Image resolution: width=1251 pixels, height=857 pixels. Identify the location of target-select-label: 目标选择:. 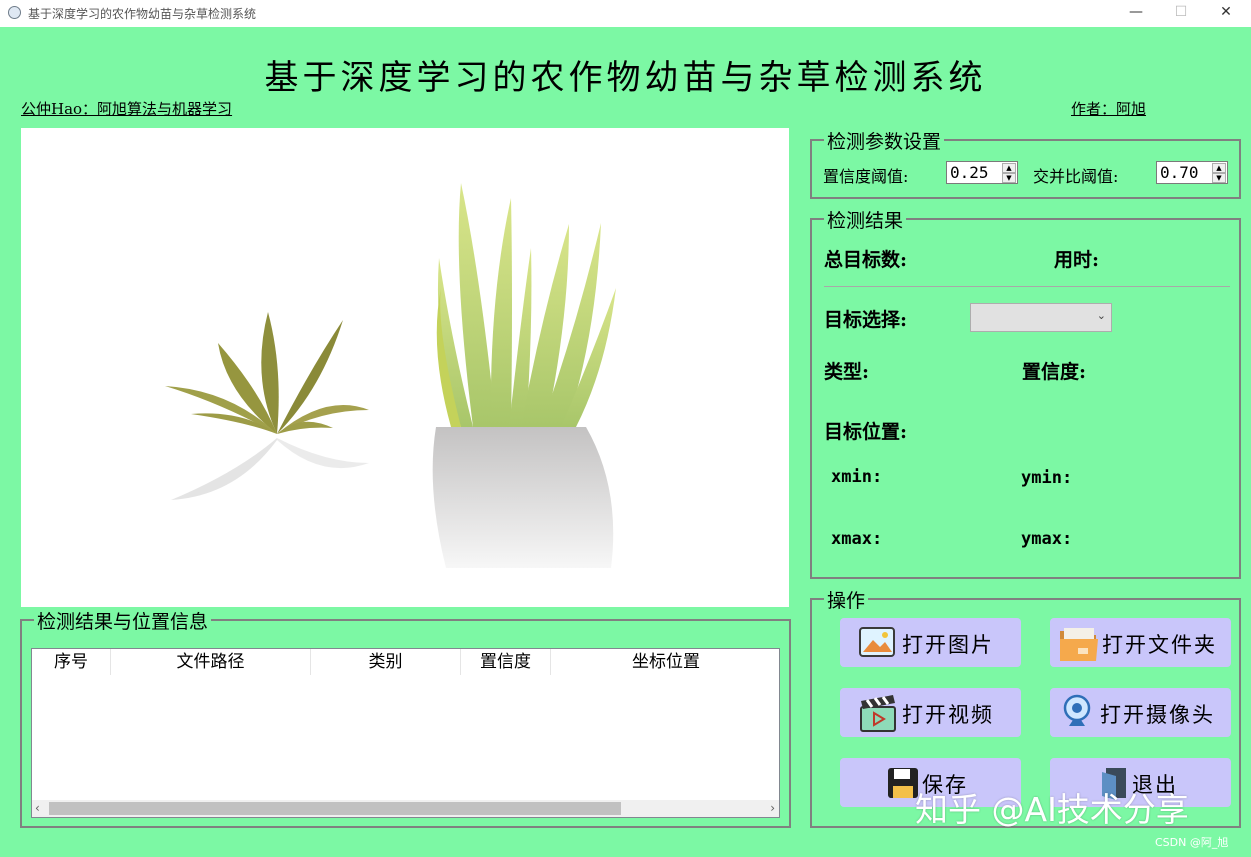
(866, 320).